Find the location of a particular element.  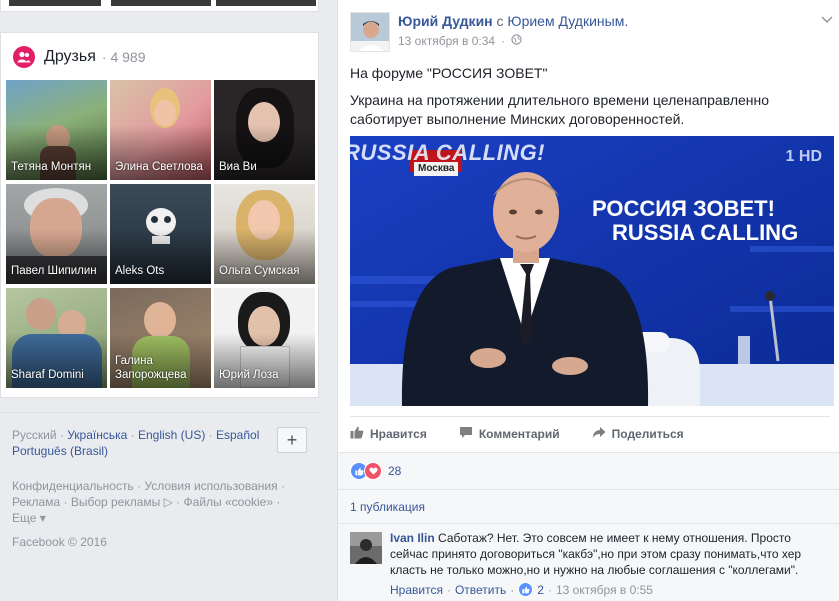

friend-tile: Юрий Лоза is located at coordinates (264, 338).